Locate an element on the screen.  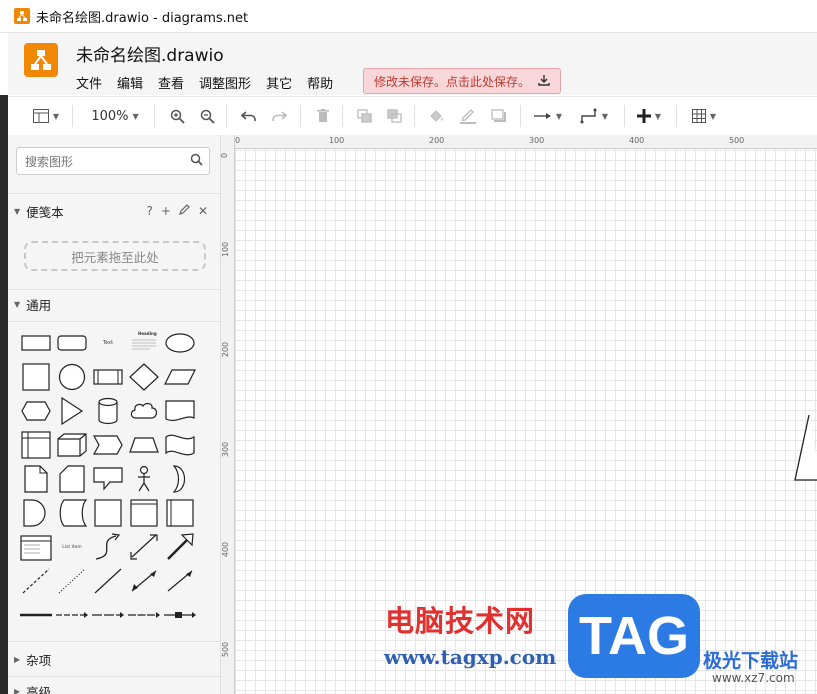
ruler-tick: 400 is located at coordinates (637, 140).